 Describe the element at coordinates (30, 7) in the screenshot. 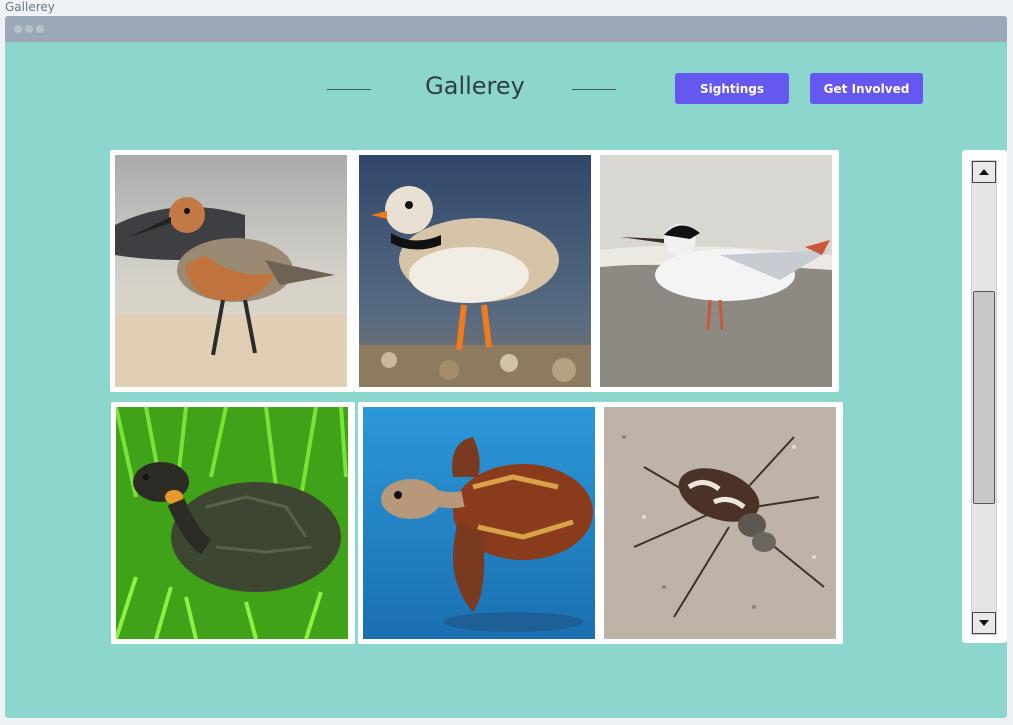

I see `document-label: Gallerey` at that location.